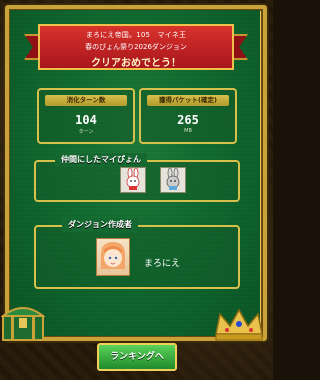  I want to click on packets-stat-box: 獲得パケット(確定) 265 MB, so click(188, 116).